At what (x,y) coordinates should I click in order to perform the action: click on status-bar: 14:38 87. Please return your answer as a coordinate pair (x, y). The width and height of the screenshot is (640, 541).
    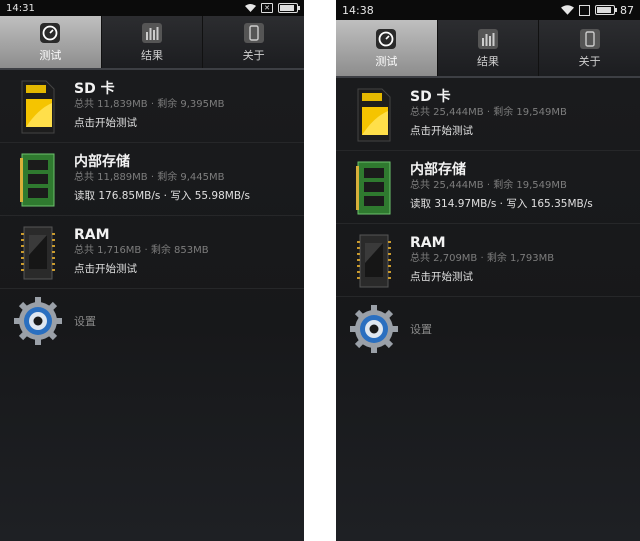
    Looking at the image, I should click on (488, 10).